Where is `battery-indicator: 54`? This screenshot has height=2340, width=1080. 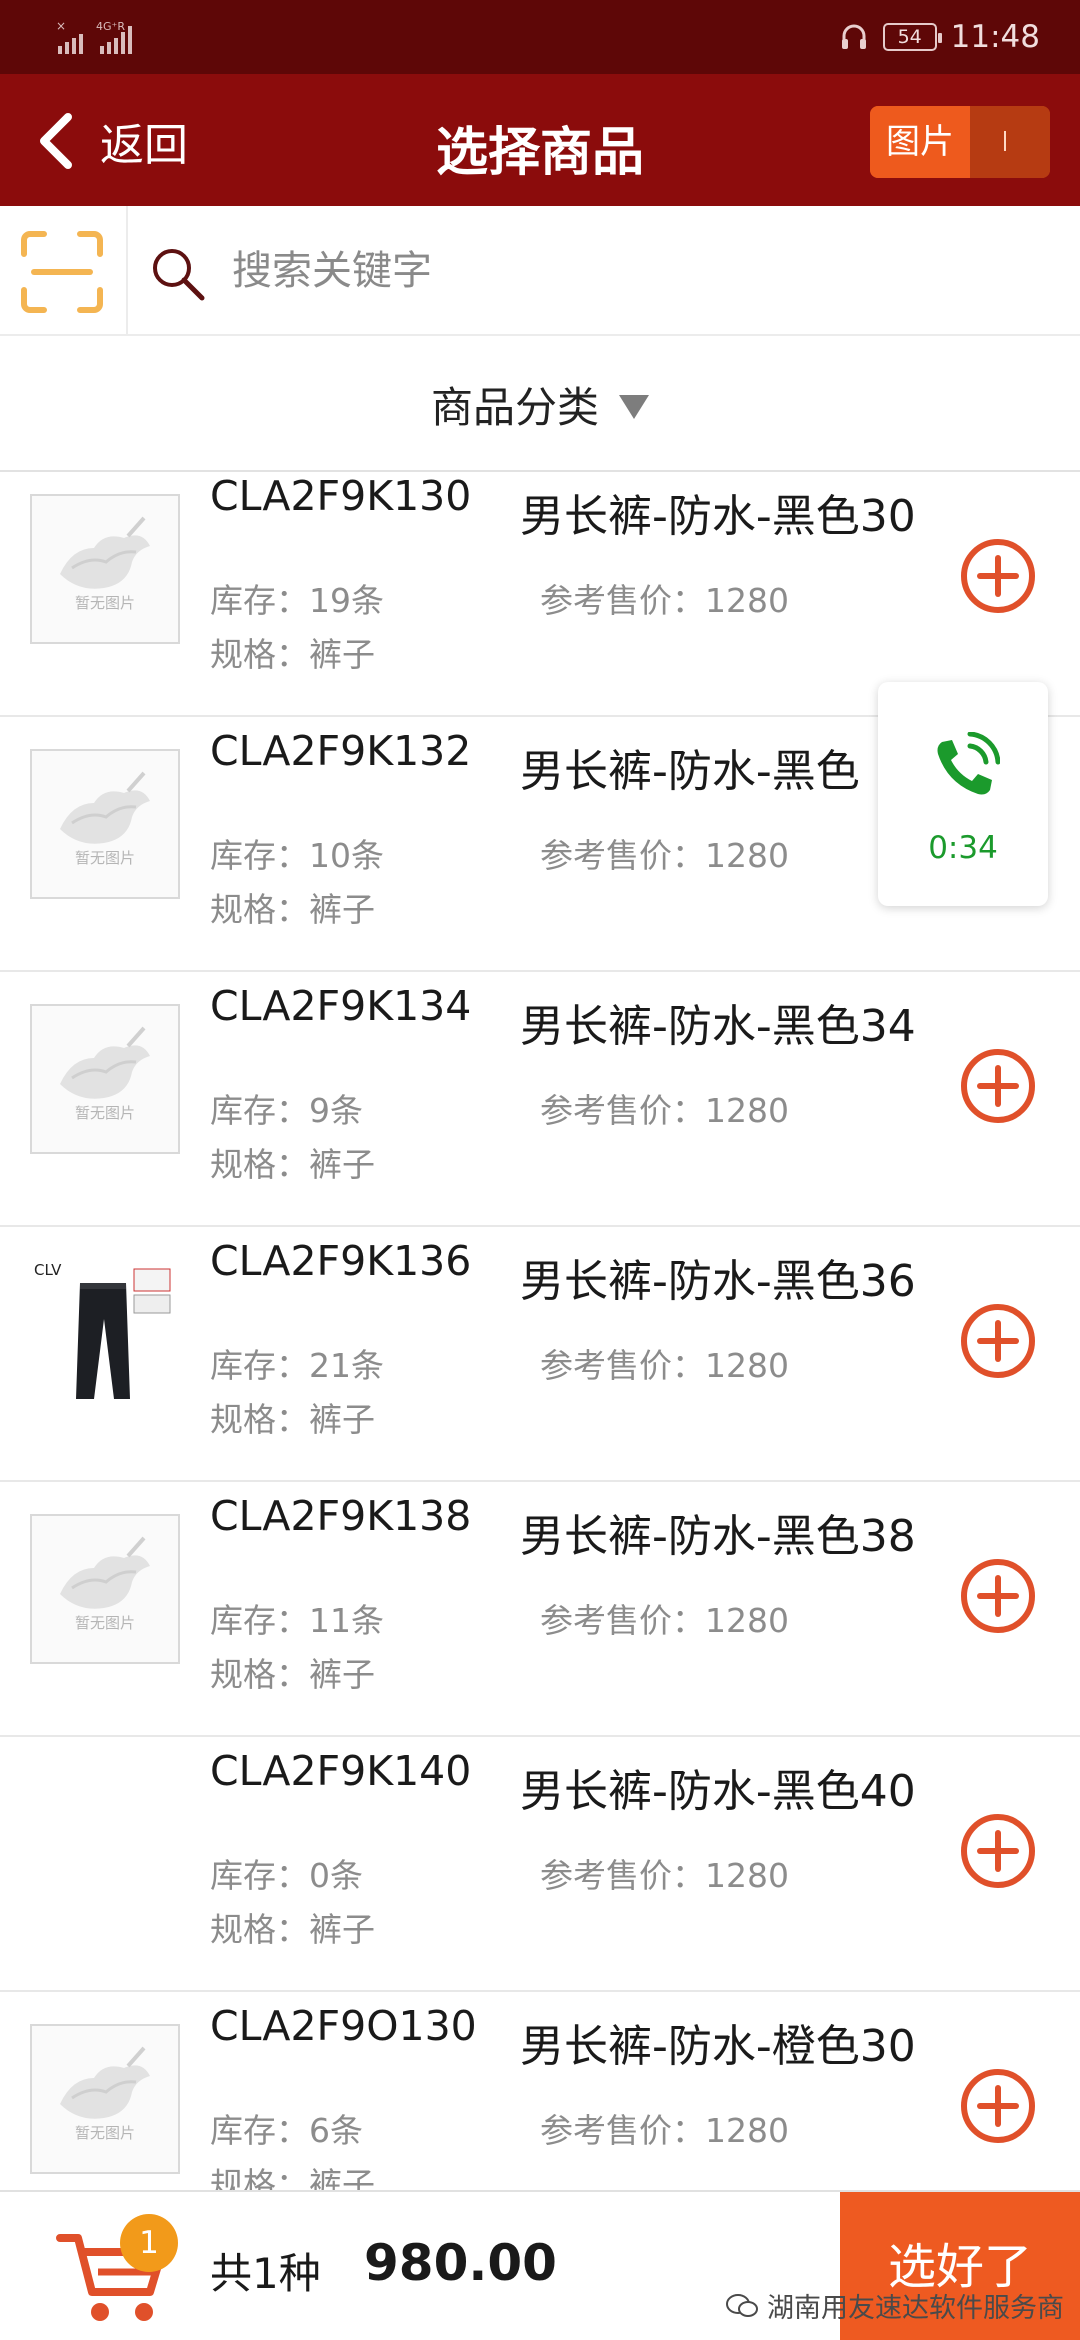 battery-indicator: 54 is located at coordinates (912, 37).